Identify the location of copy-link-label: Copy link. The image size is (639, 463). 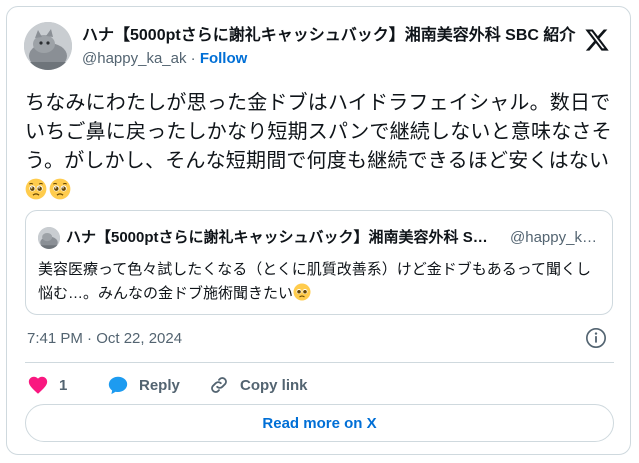
(274, 385).